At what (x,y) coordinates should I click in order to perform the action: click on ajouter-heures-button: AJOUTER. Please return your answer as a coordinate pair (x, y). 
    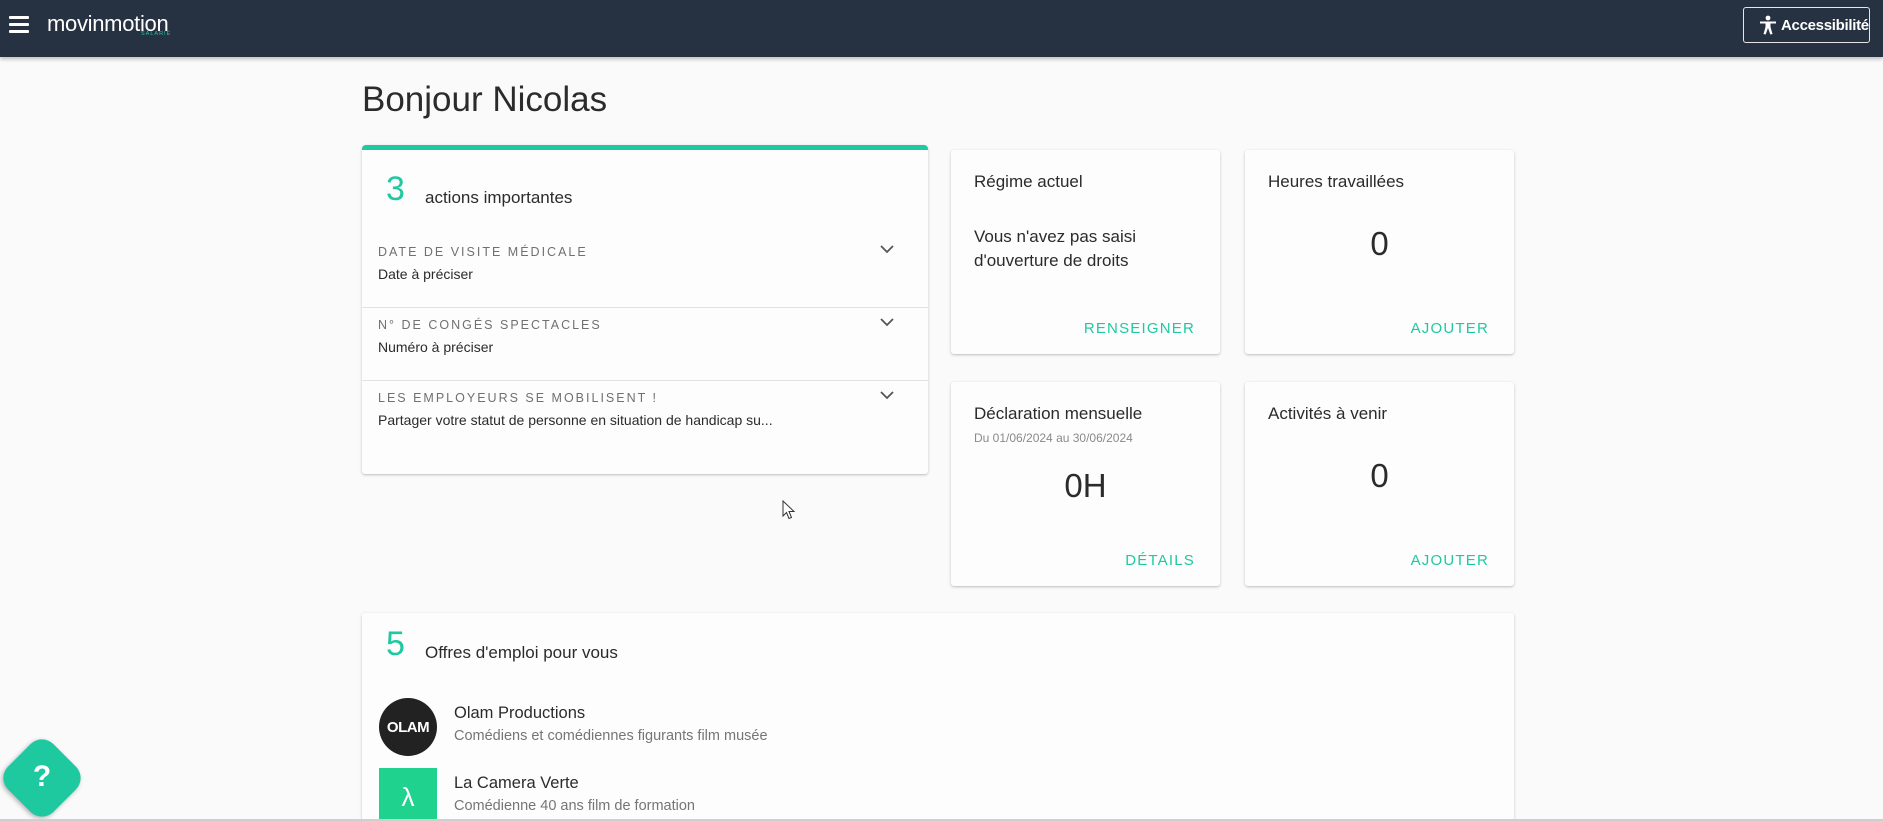
    Looking at the image, I should click on (1450, 328).